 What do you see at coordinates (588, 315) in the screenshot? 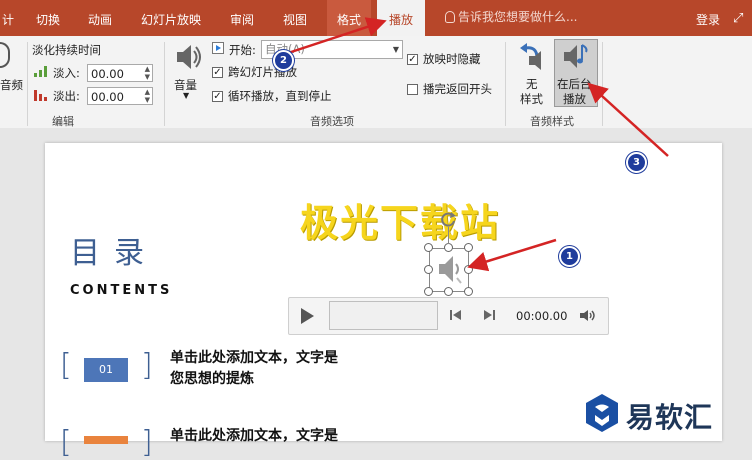
I see `volume-icon` at bounding box center [588, 315].